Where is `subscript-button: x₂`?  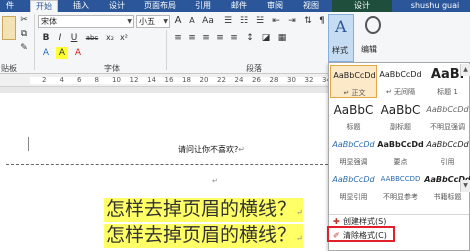
subscript-button: x₂ is located at coordinates (110, 38).